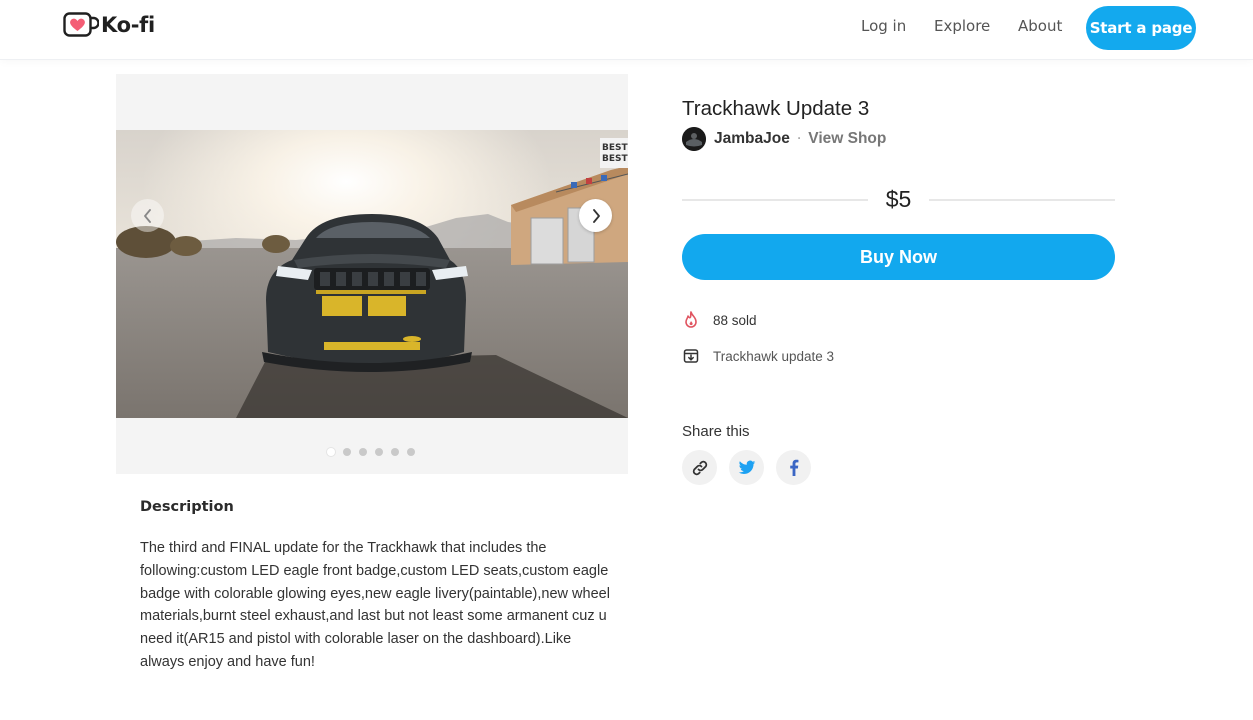 This screenshot has height=720, width=1253. Describe the element at coordinates (776, 108) in the screenshot. I see `product-title: Trackhawk Update 3` at that location.